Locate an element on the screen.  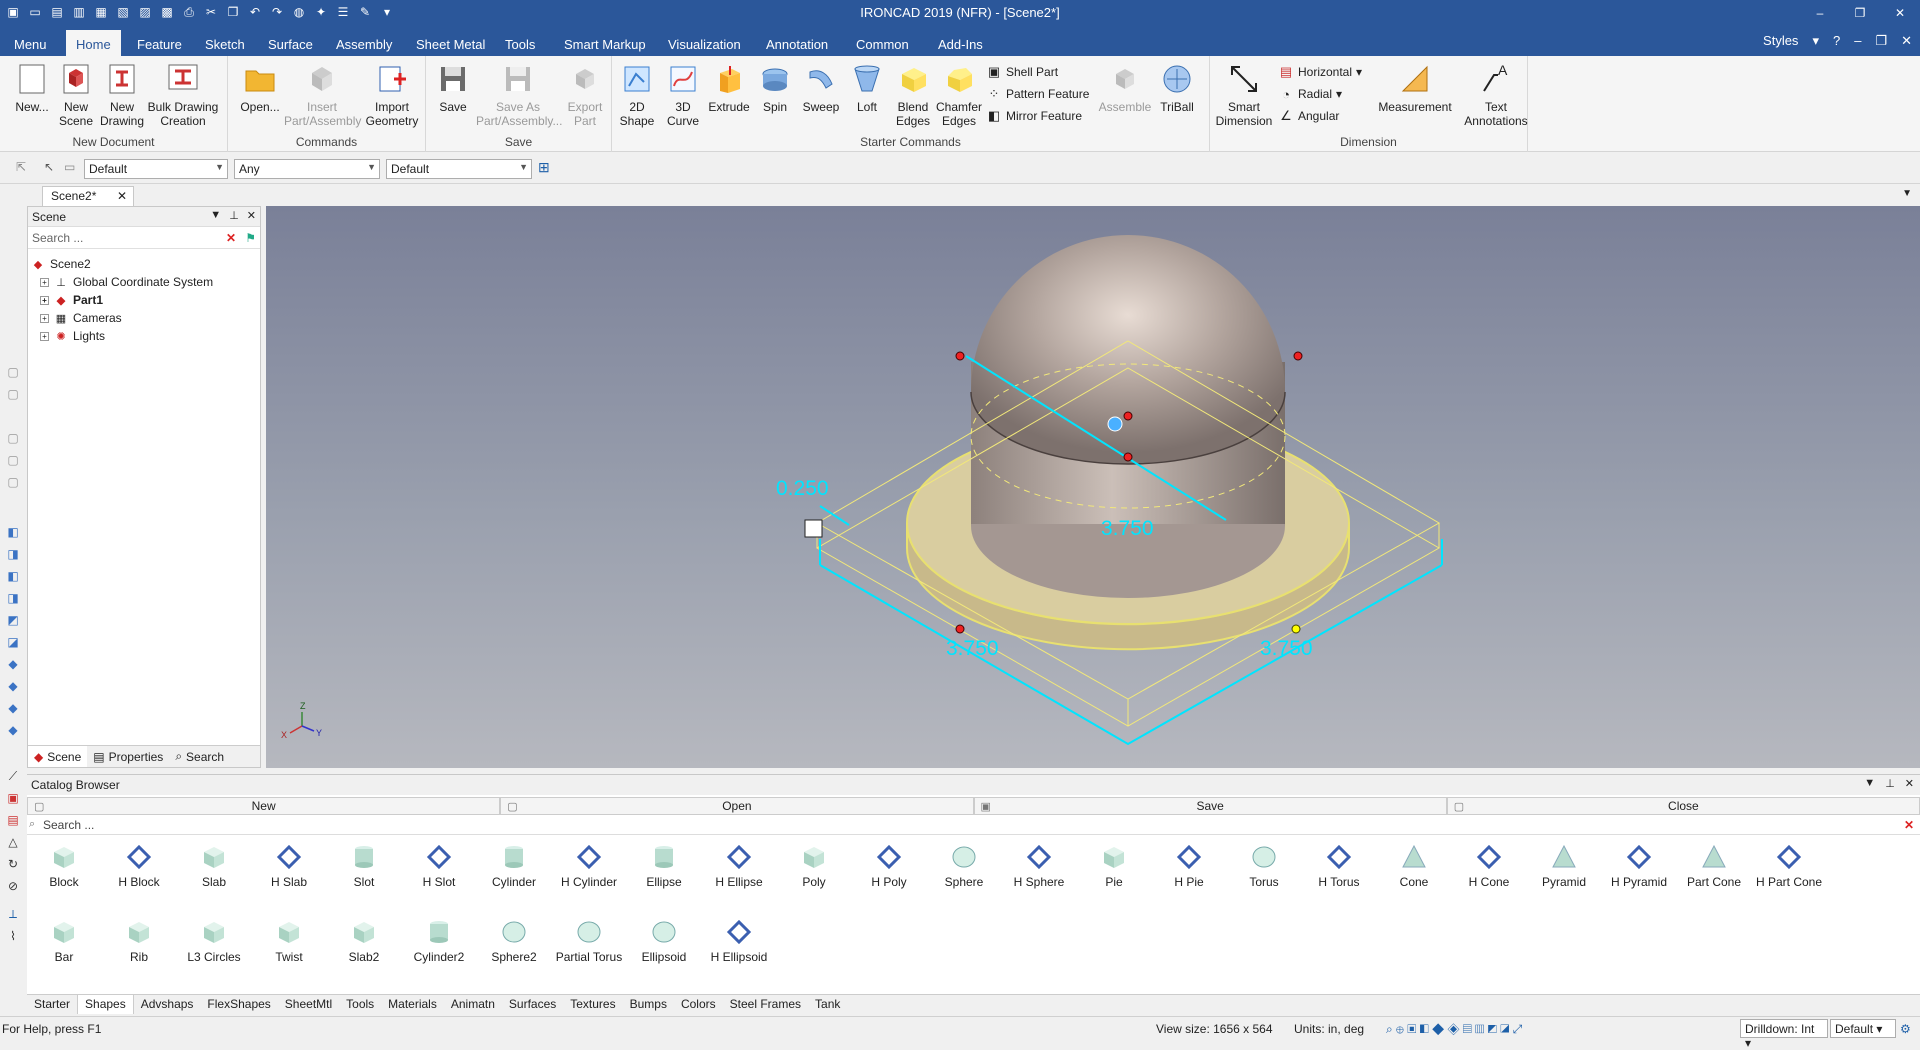
spin-button: Spin is located at coordinates (775, 88).